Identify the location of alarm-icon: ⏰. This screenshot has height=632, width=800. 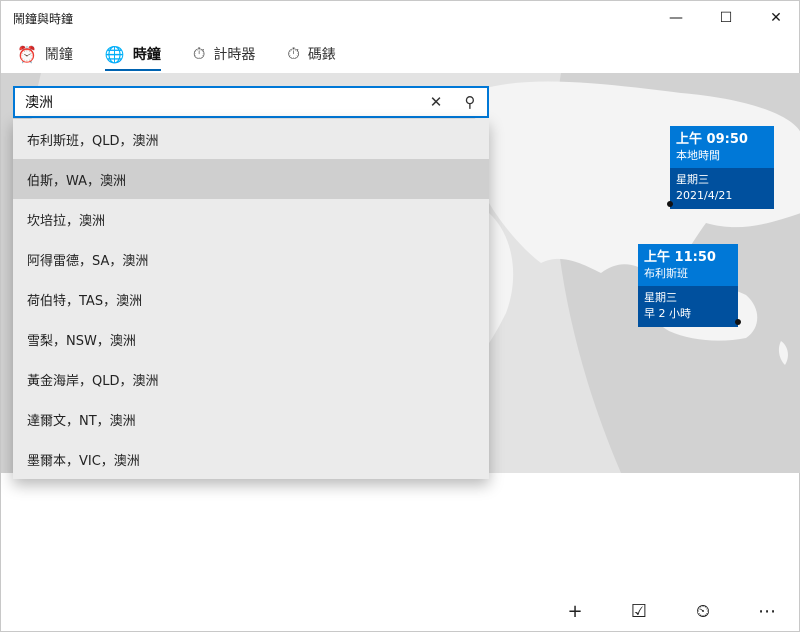
(27, 54).